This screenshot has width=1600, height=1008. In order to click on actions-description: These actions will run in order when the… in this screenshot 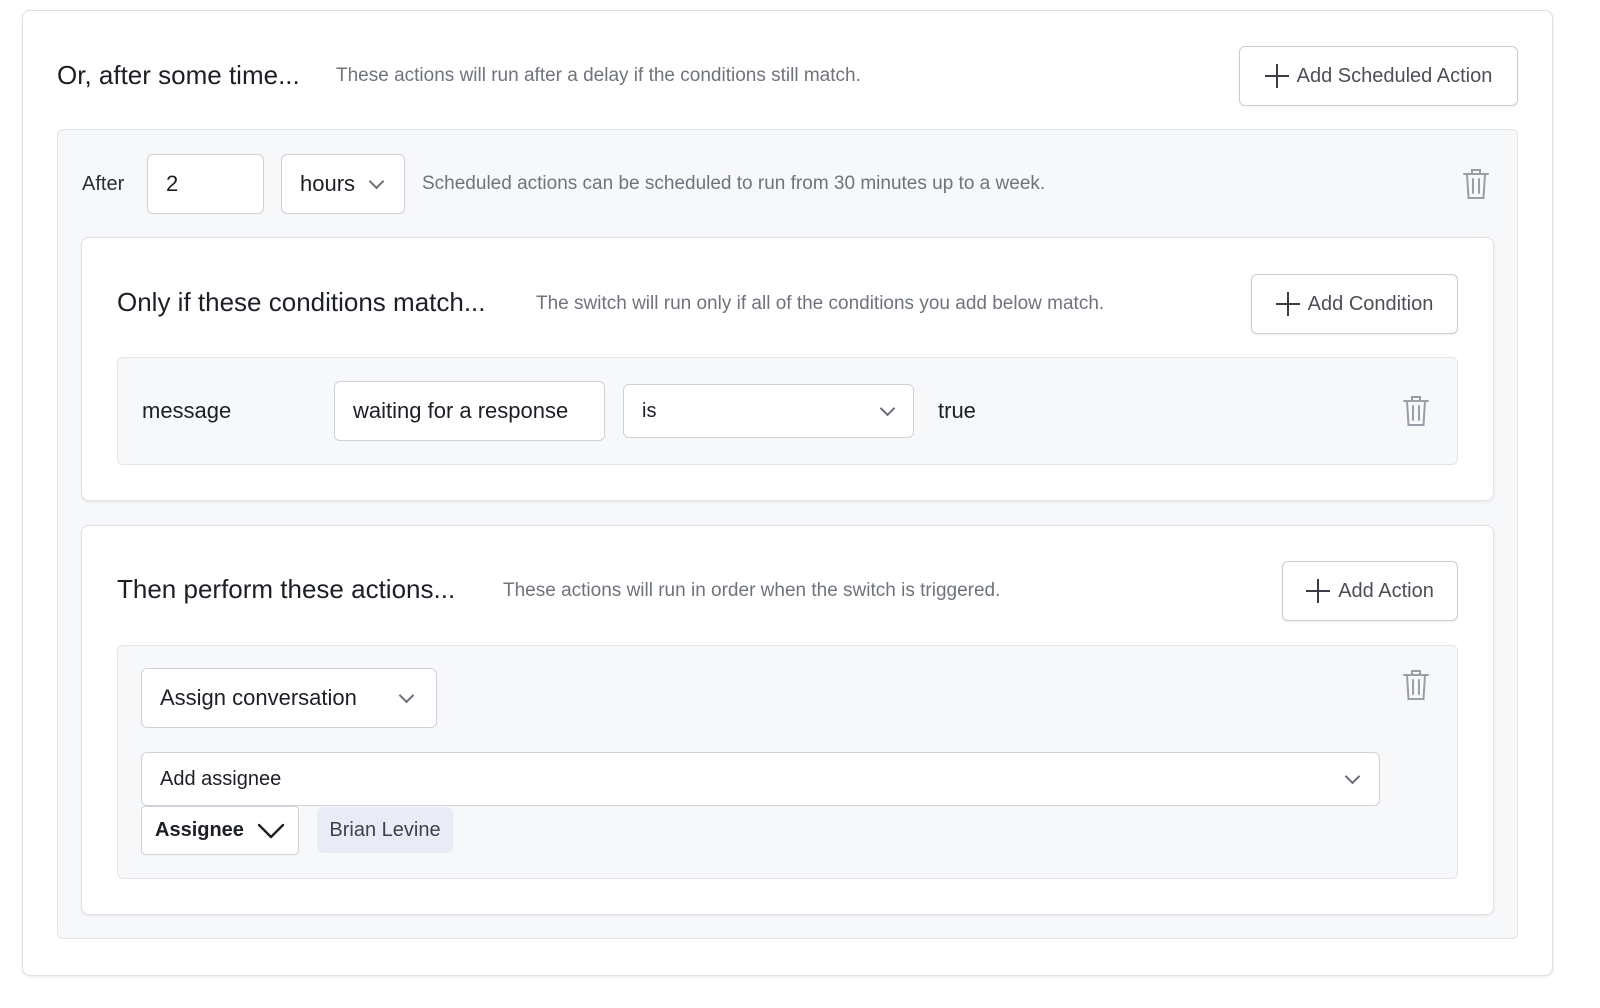, I will do `click(752, 590)`.